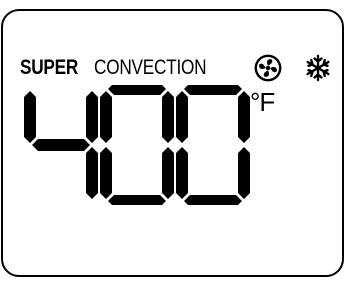 The height and width of the screenshot is (282, 348). Describe the element at coordinates (244, 173) in the screenshot. I see `digit-3-segment-c` at that location.